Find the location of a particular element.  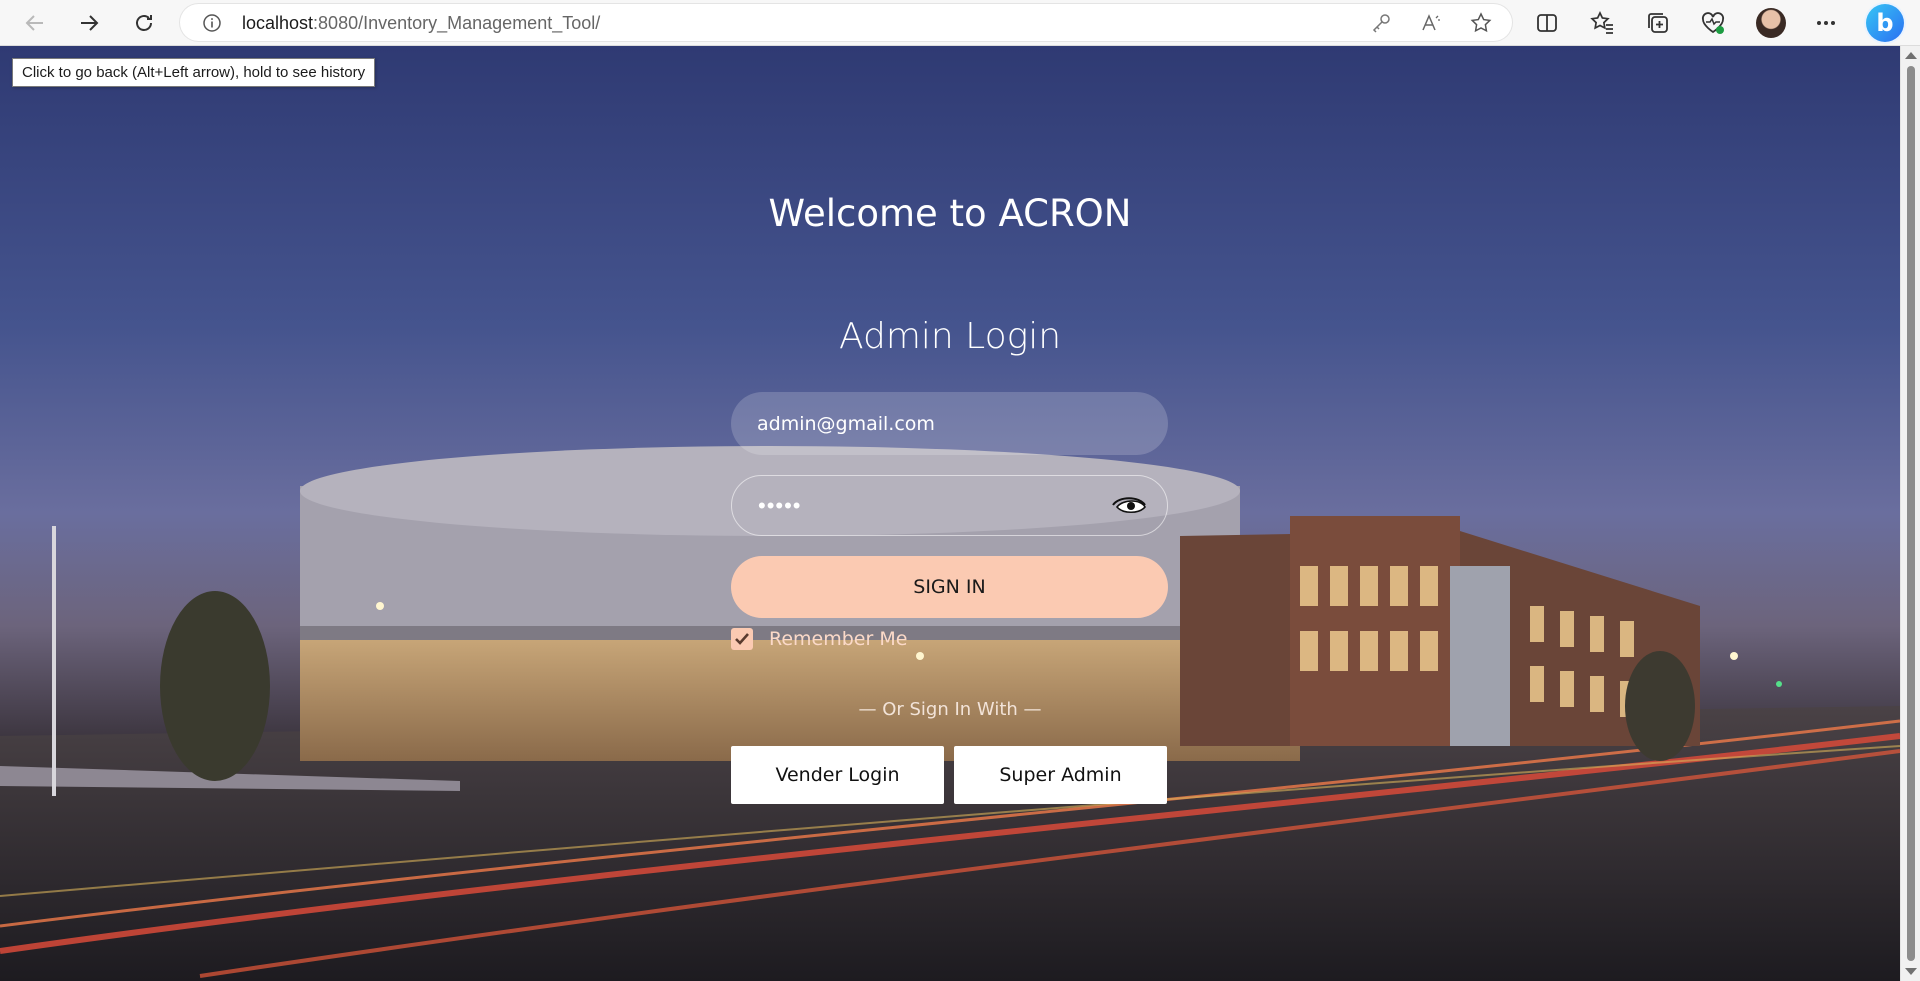

checkmark-icon is located at coordinates (742, 639).